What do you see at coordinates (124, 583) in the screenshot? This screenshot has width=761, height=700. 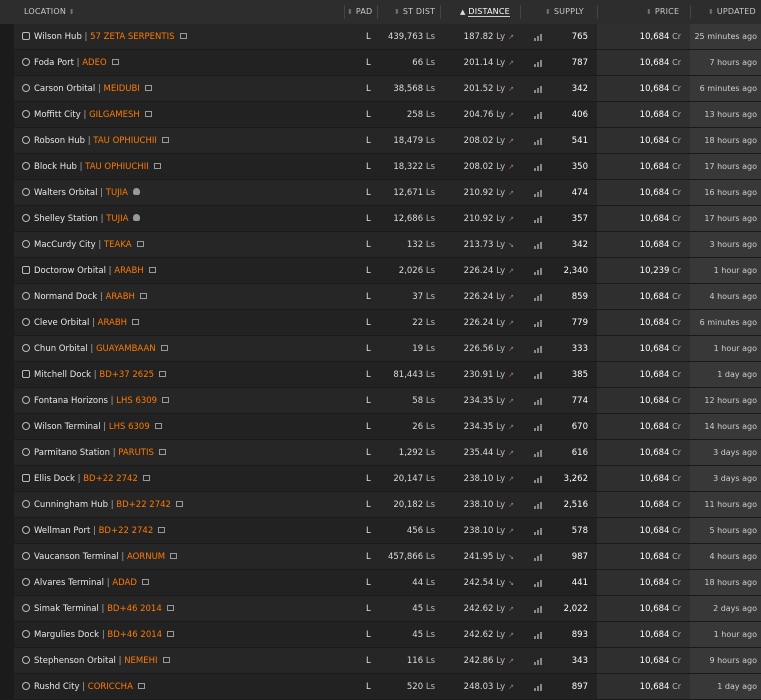 I see `system-name-link: ADAD` at bounding box center [124, 583].